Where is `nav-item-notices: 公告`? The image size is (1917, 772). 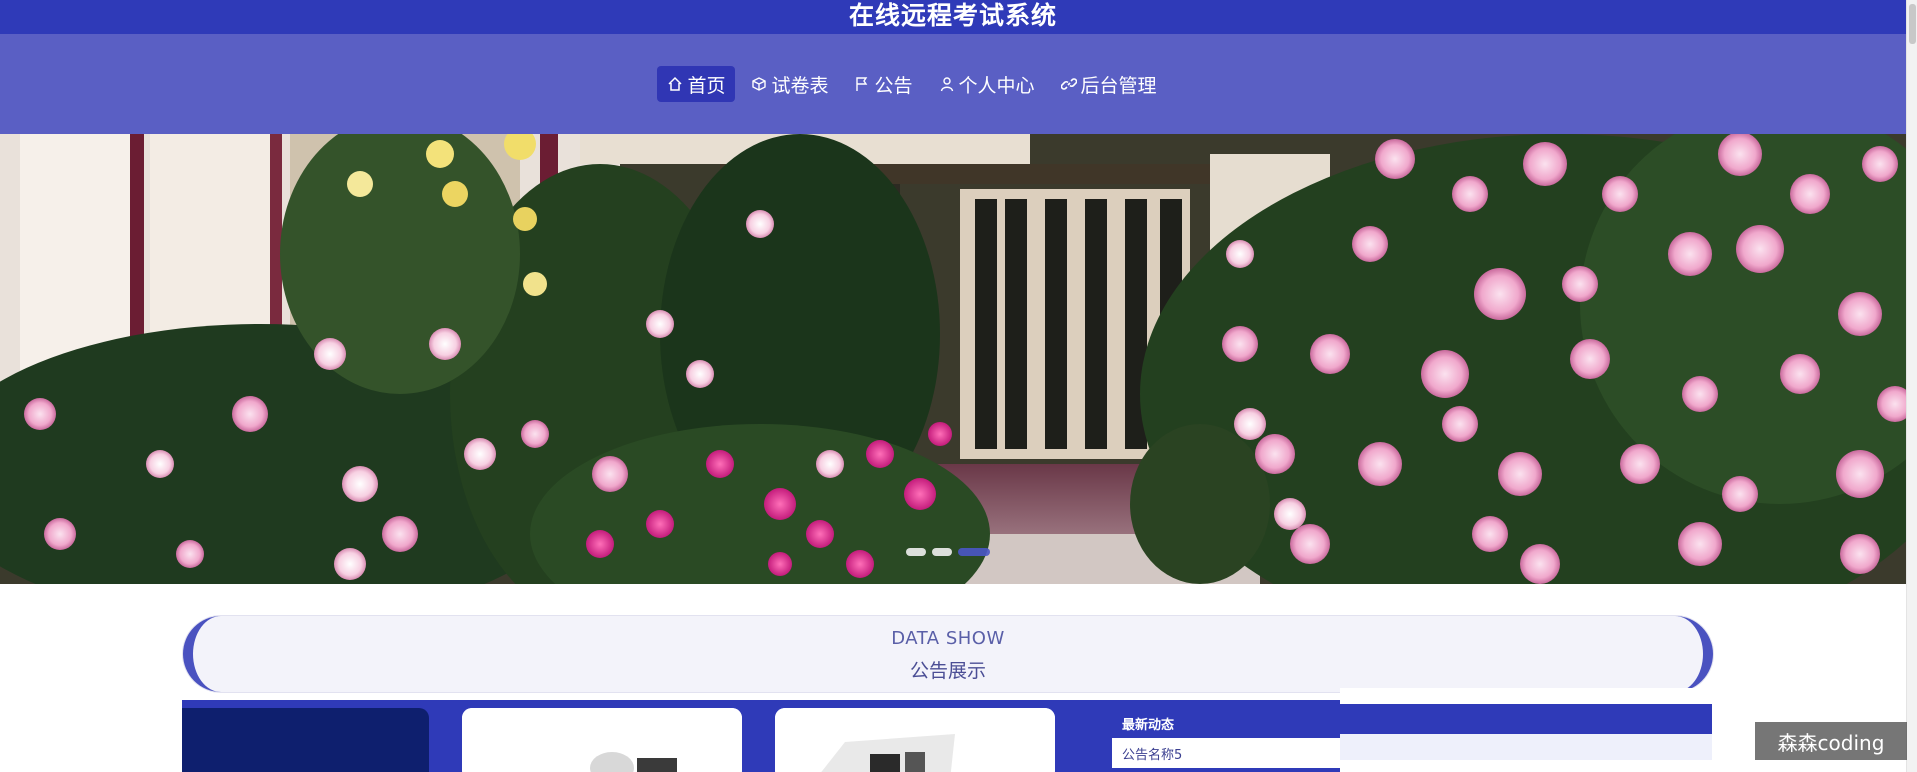
nav-item-notices: 公告 is located at coordinates (883, 84).